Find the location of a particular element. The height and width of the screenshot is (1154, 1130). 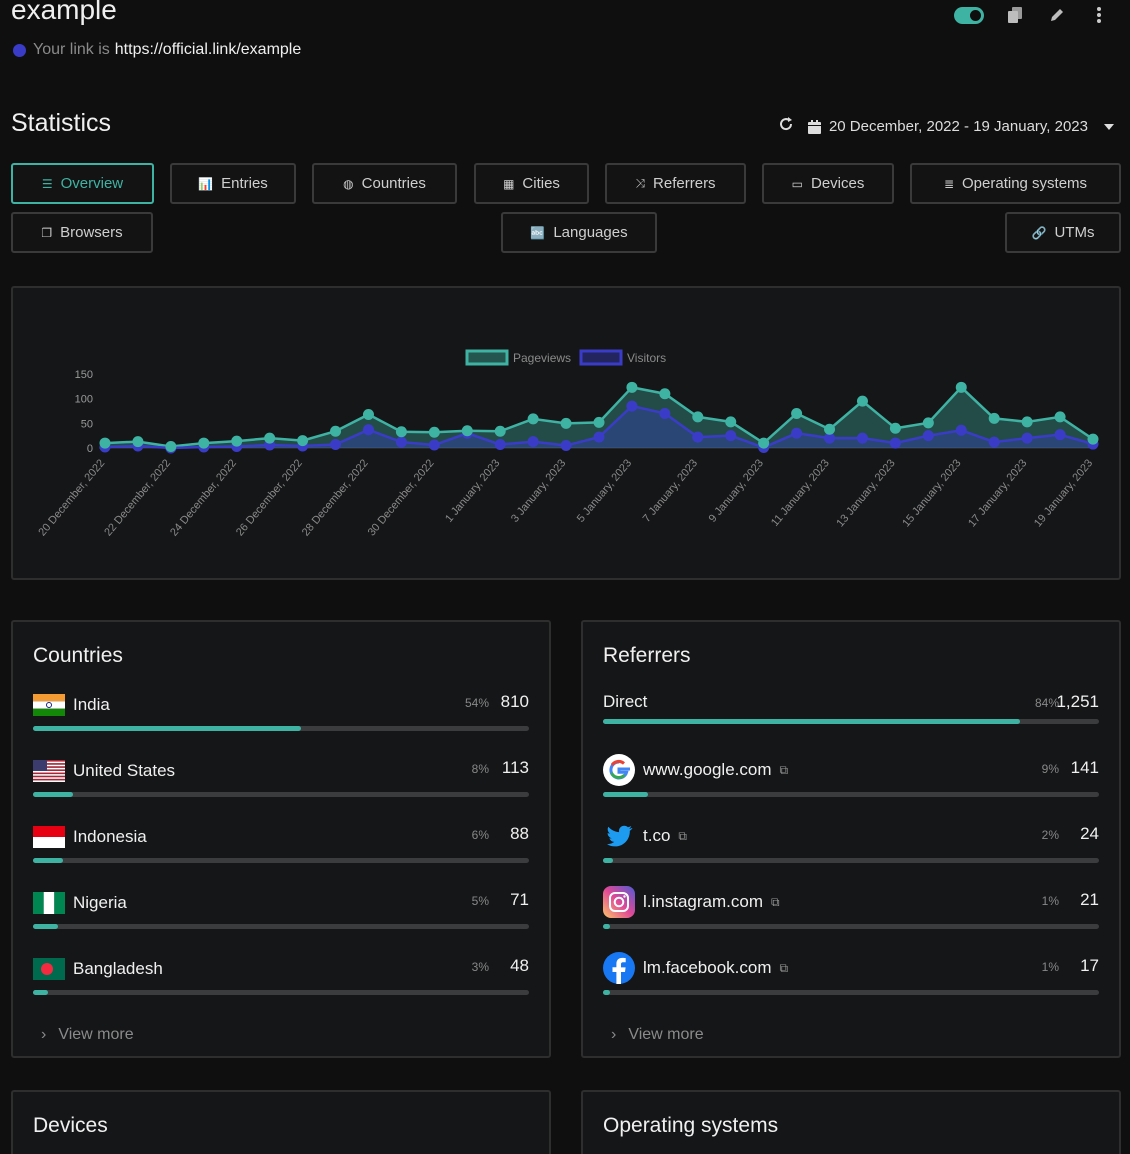

referrers-view-more: › View more is located at coordinates (657, 1035).